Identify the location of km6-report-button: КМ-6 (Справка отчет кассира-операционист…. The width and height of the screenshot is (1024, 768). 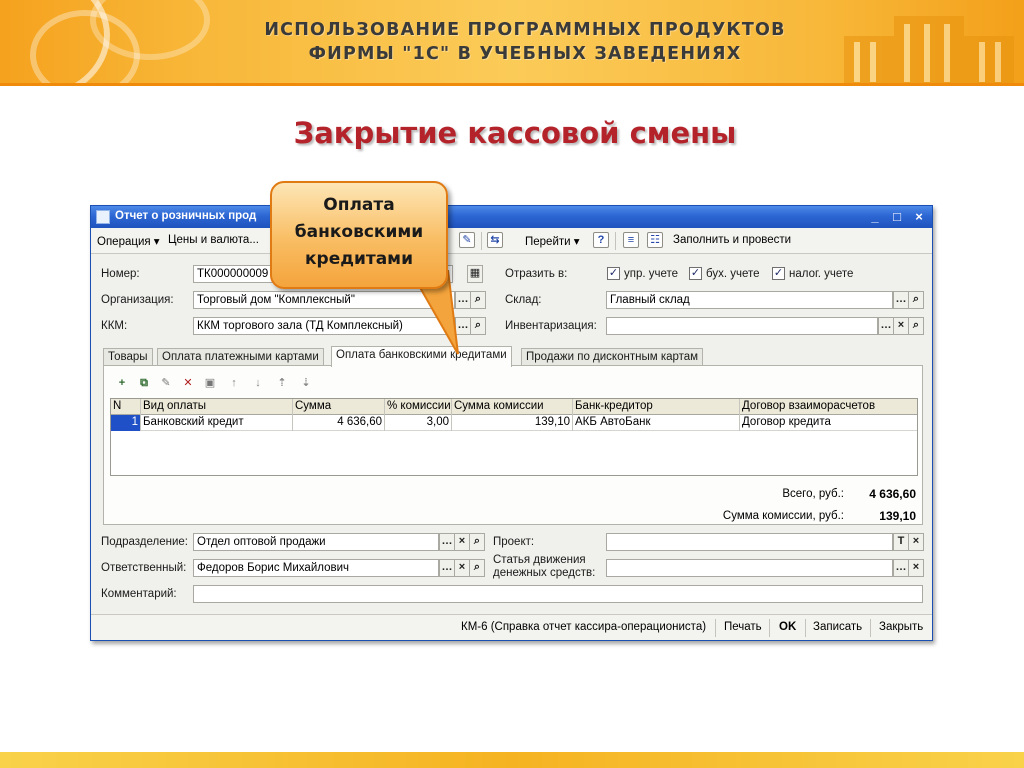
(583, 627).